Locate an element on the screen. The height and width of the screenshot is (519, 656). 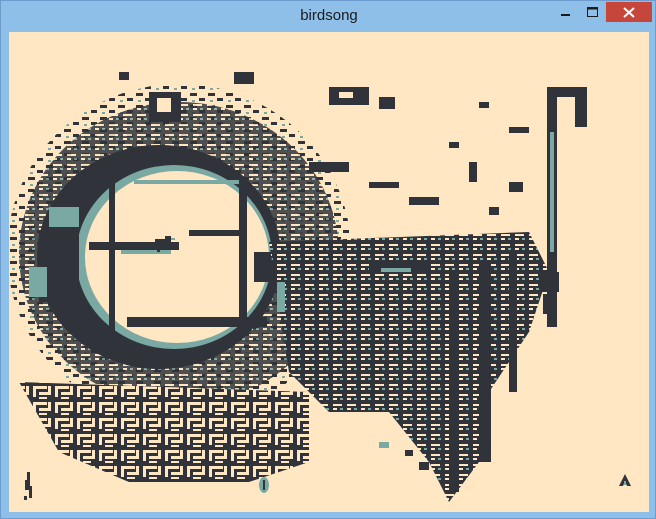
up-arrow-icon is located at coordinates (625, 482).